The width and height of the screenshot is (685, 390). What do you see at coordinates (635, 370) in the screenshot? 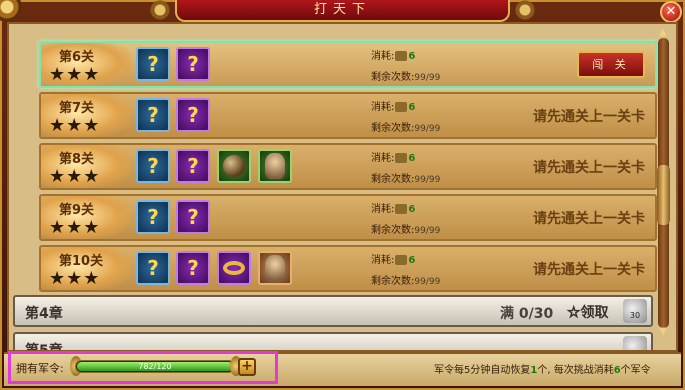
I see `recovery-suffix: 个军令` at bounding box center [635, 370].